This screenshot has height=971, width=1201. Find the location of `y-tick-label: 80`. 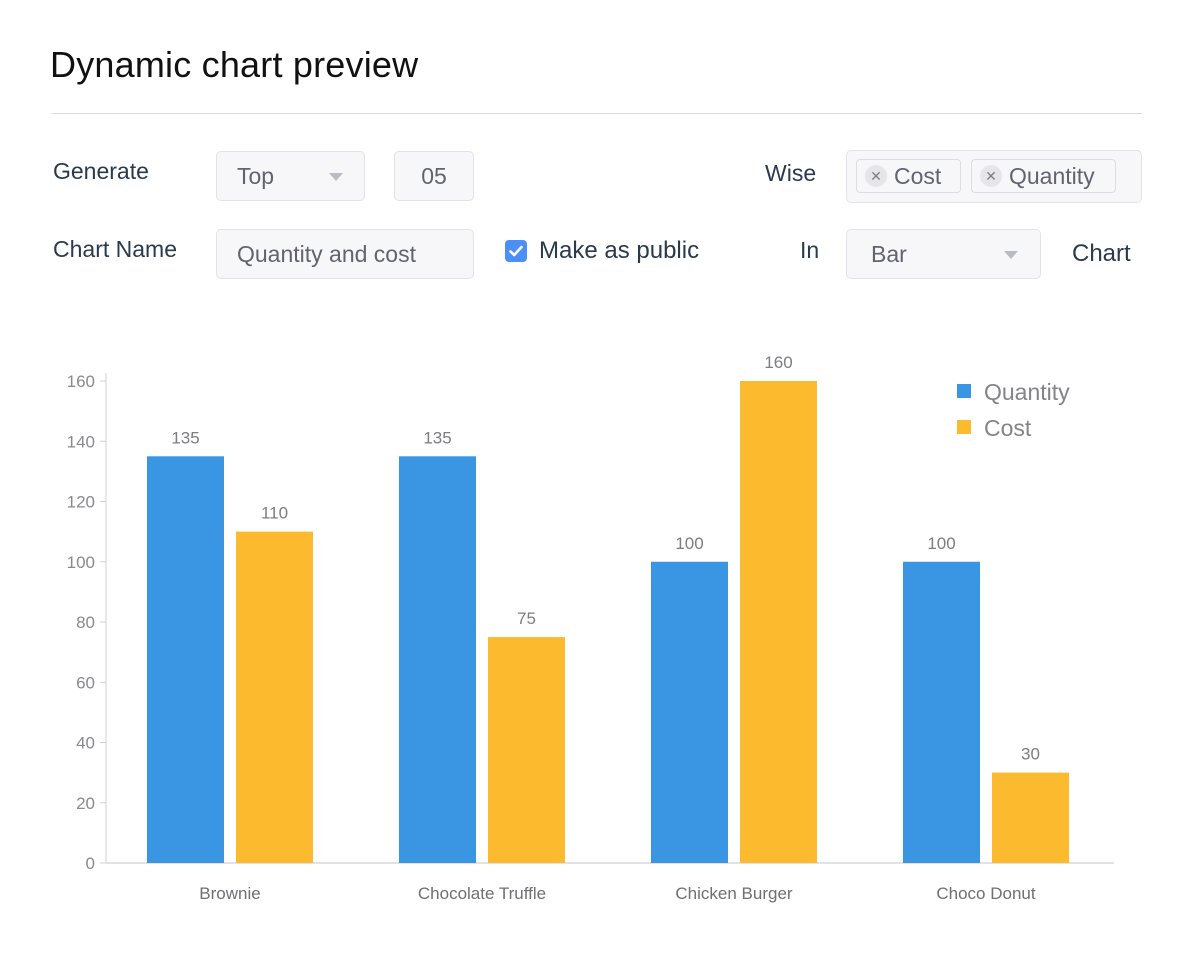

y-tick-label: 80 is located at coordinates (85, 622).